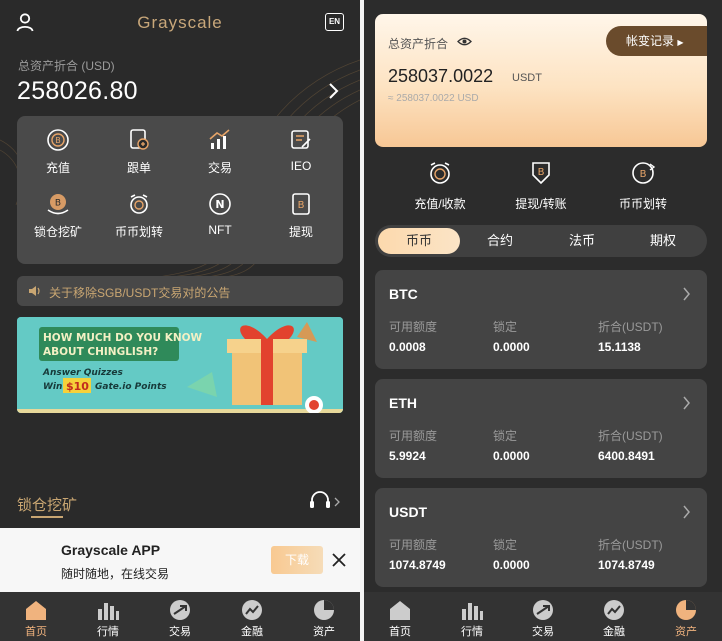 This screenshot has width=722, height=641. I want to click on equiv-value: 6400.8491, so click(626, 456).